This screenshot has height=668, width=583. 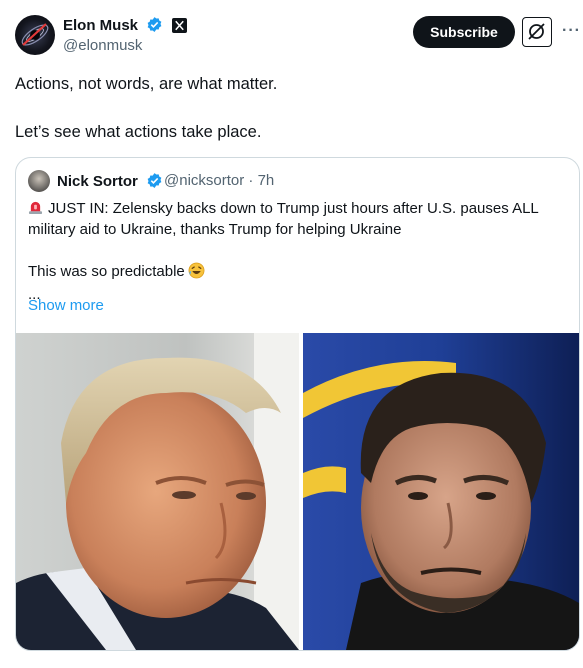 I want to click on quoted-author-meta: @nicksortor · 7h, so click(x=219, y=180).